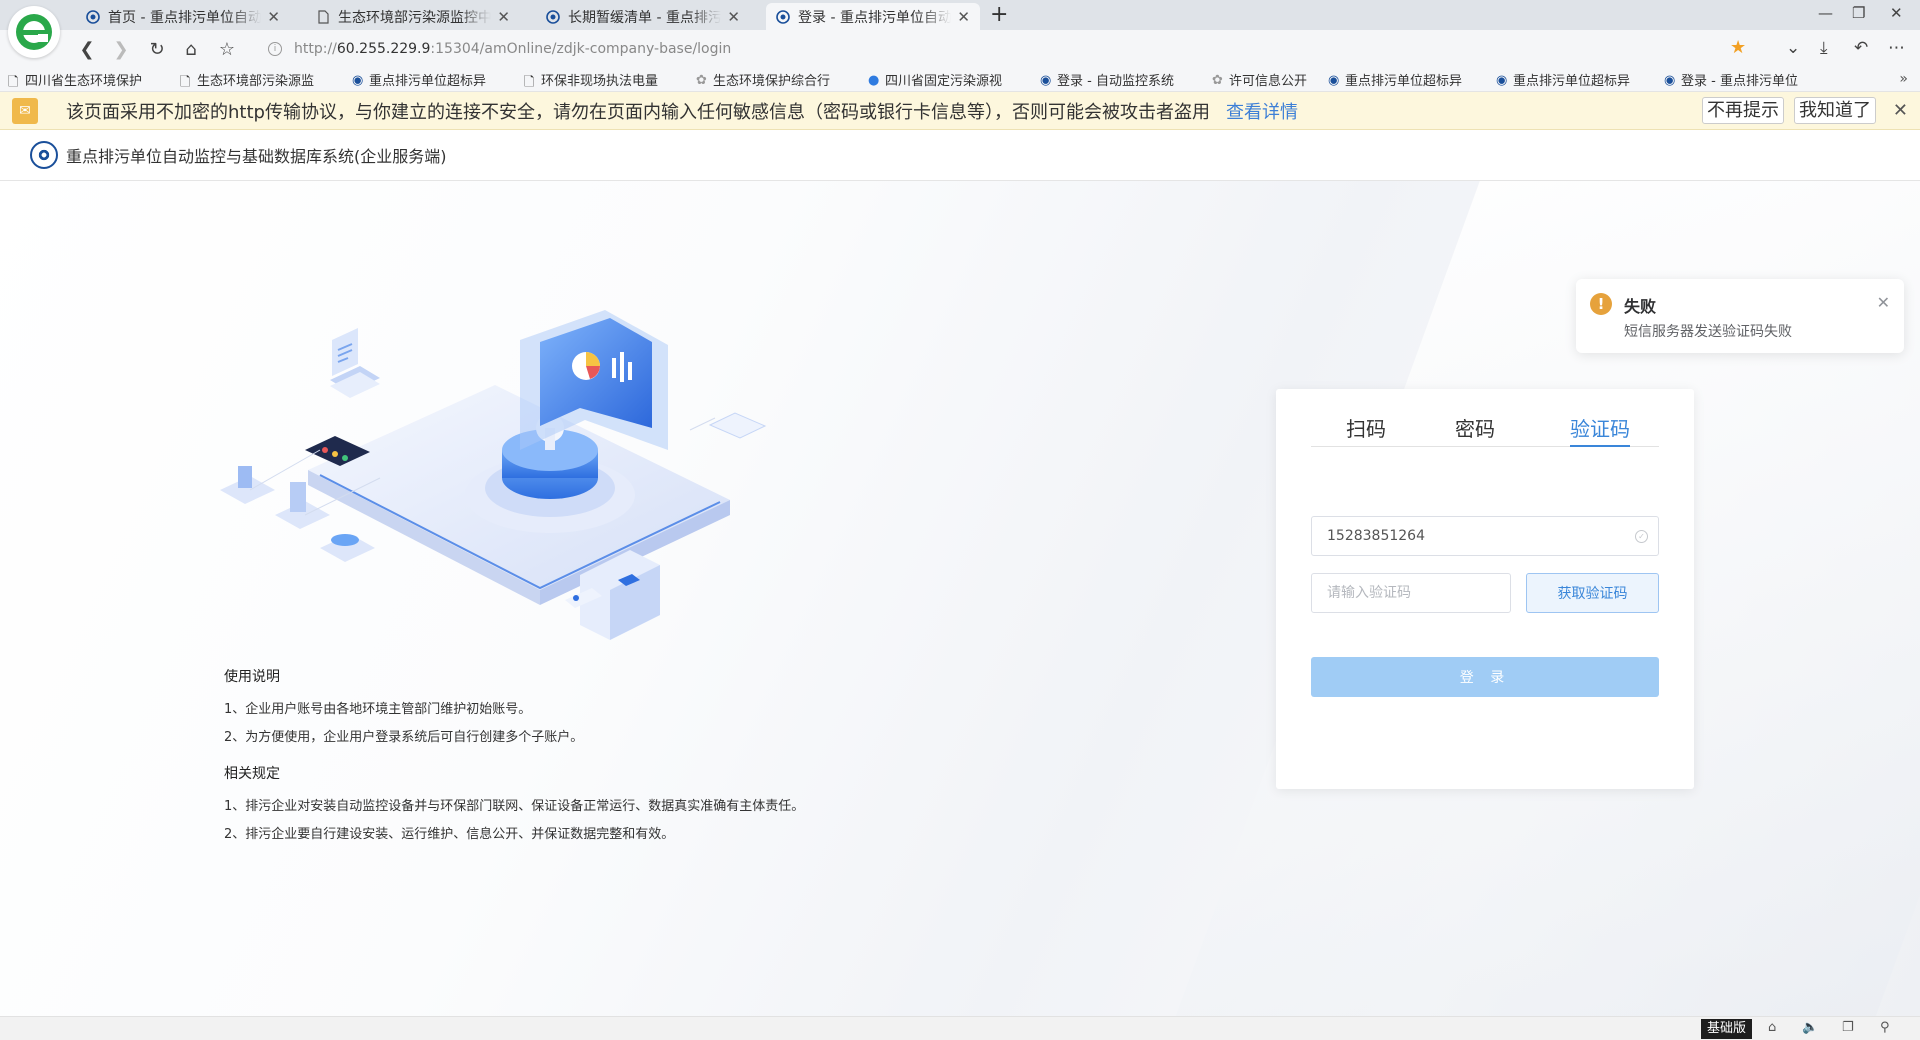 The image size is (1920, 1040). Describe the element at coordinates (1120, 79) in the screenshot. I see `bookmark-item: ◉ 登录 - 自动监控系统` at that location.